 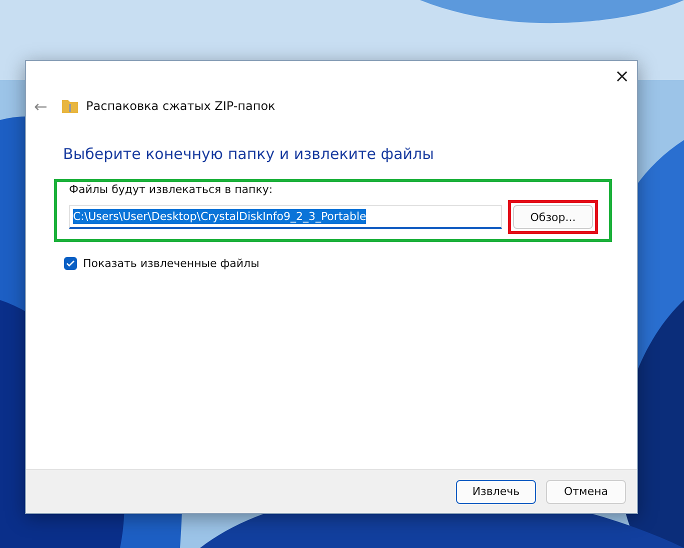 What do you see at coordinates (285, 217) in the screenshot?
I see `path-field: C:\Users\User\Desktop\CrystalDiskInfo9_2_3_Portable` at bounding box center [285, 217].